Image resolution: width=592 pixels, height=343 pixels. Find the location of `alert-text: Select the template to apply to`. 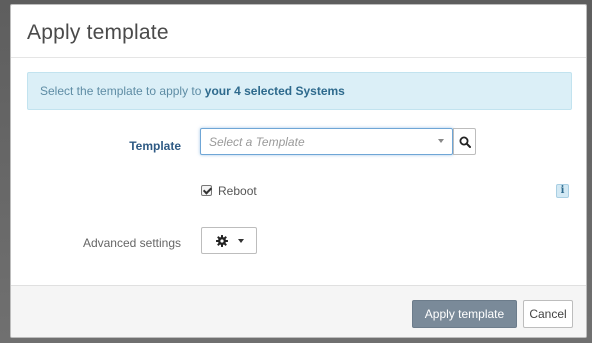

alert-text: Select the template to apply to is located at coordinates (122, 91).